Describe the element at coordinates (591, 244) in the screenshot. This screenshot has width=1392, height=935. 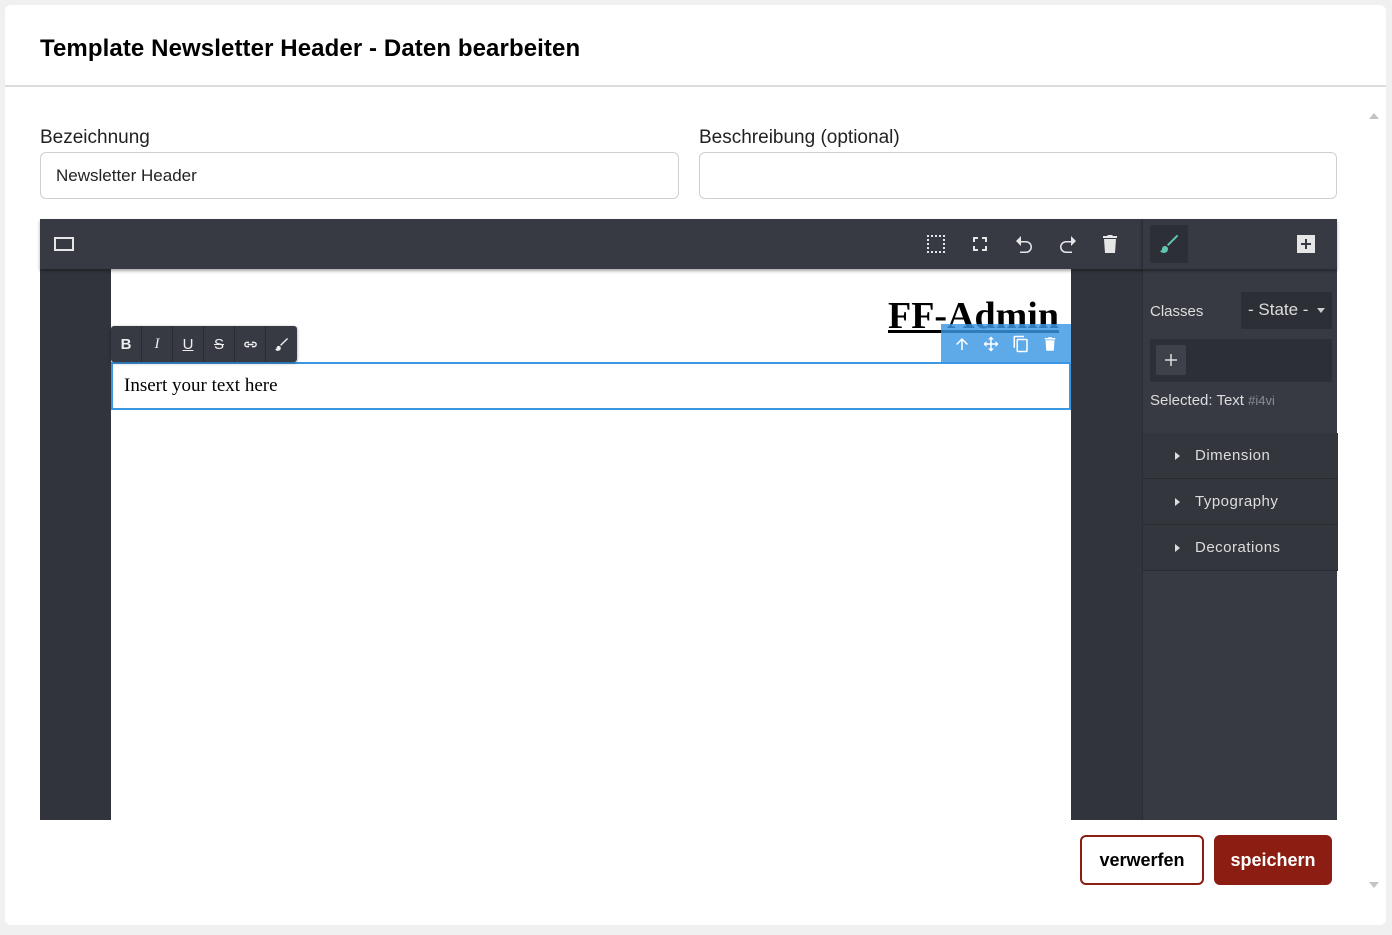
I see `editor-toolbar` at that location.